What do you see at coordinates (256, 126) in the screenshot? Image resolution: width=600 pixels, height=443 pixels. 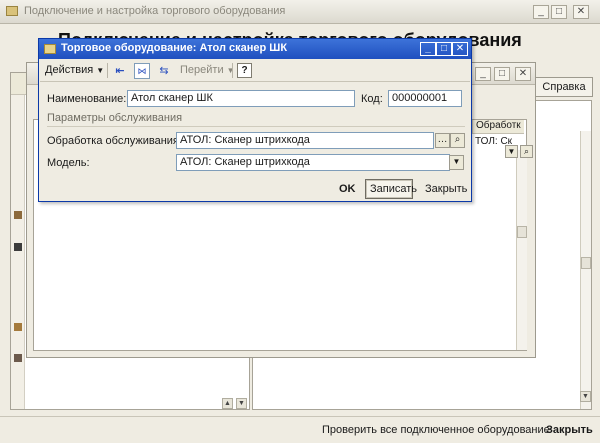 I see `section-divider` at bounding box center [256, 126].